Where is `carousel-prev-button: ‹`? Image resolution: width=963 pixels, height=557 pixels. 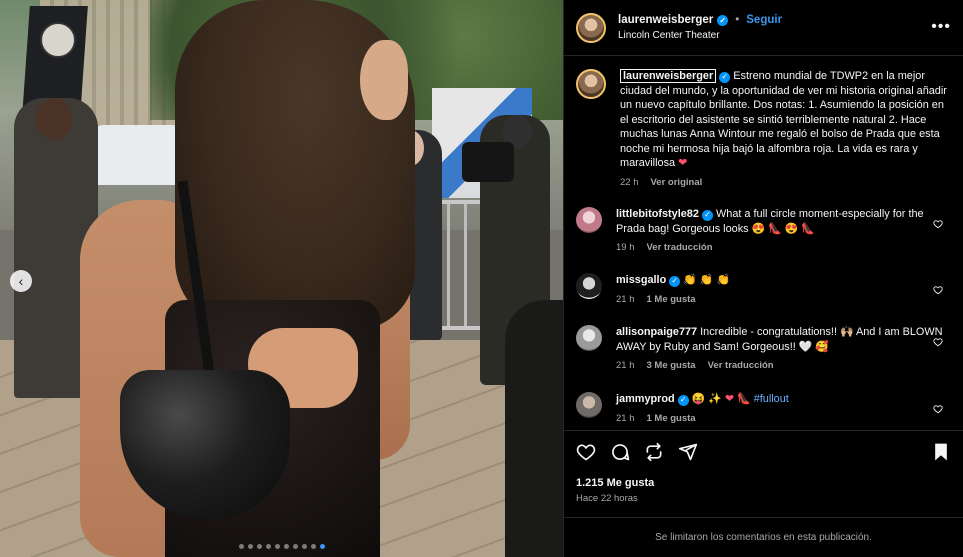
carousel-prev-button: ‹ is located at coordinates (21, 281).